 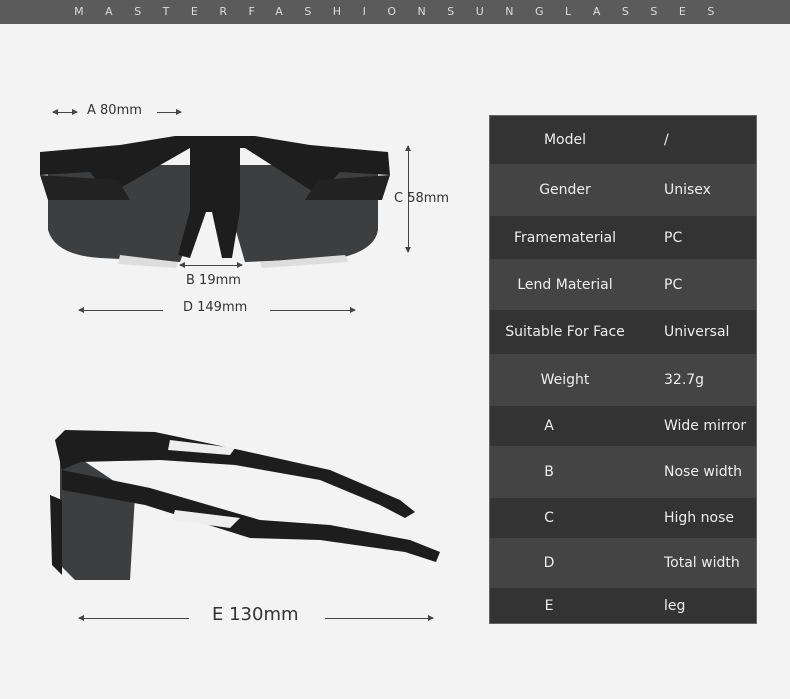 What do you see at coordinates (211, 265) in the screenshot?
I see `dimension-b-arrow` at bounding box center [211, 265].